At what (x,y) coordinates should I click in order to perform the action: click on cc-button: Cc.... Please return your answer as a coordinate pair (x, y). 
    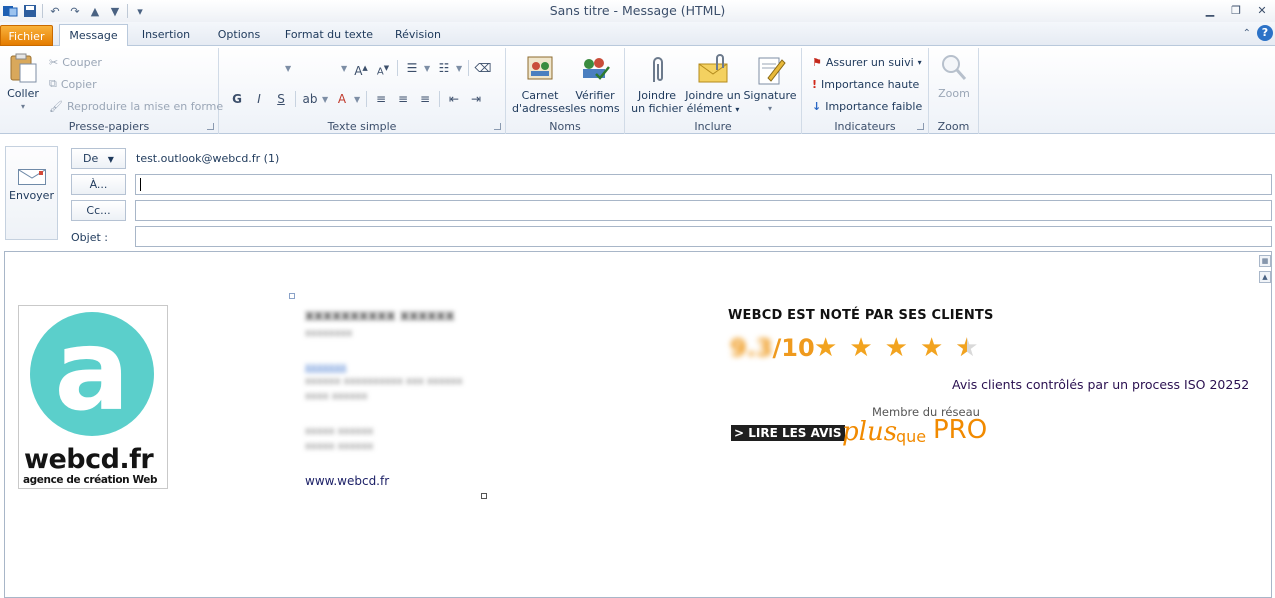
    Looking at the image, I should click on (98, 210).